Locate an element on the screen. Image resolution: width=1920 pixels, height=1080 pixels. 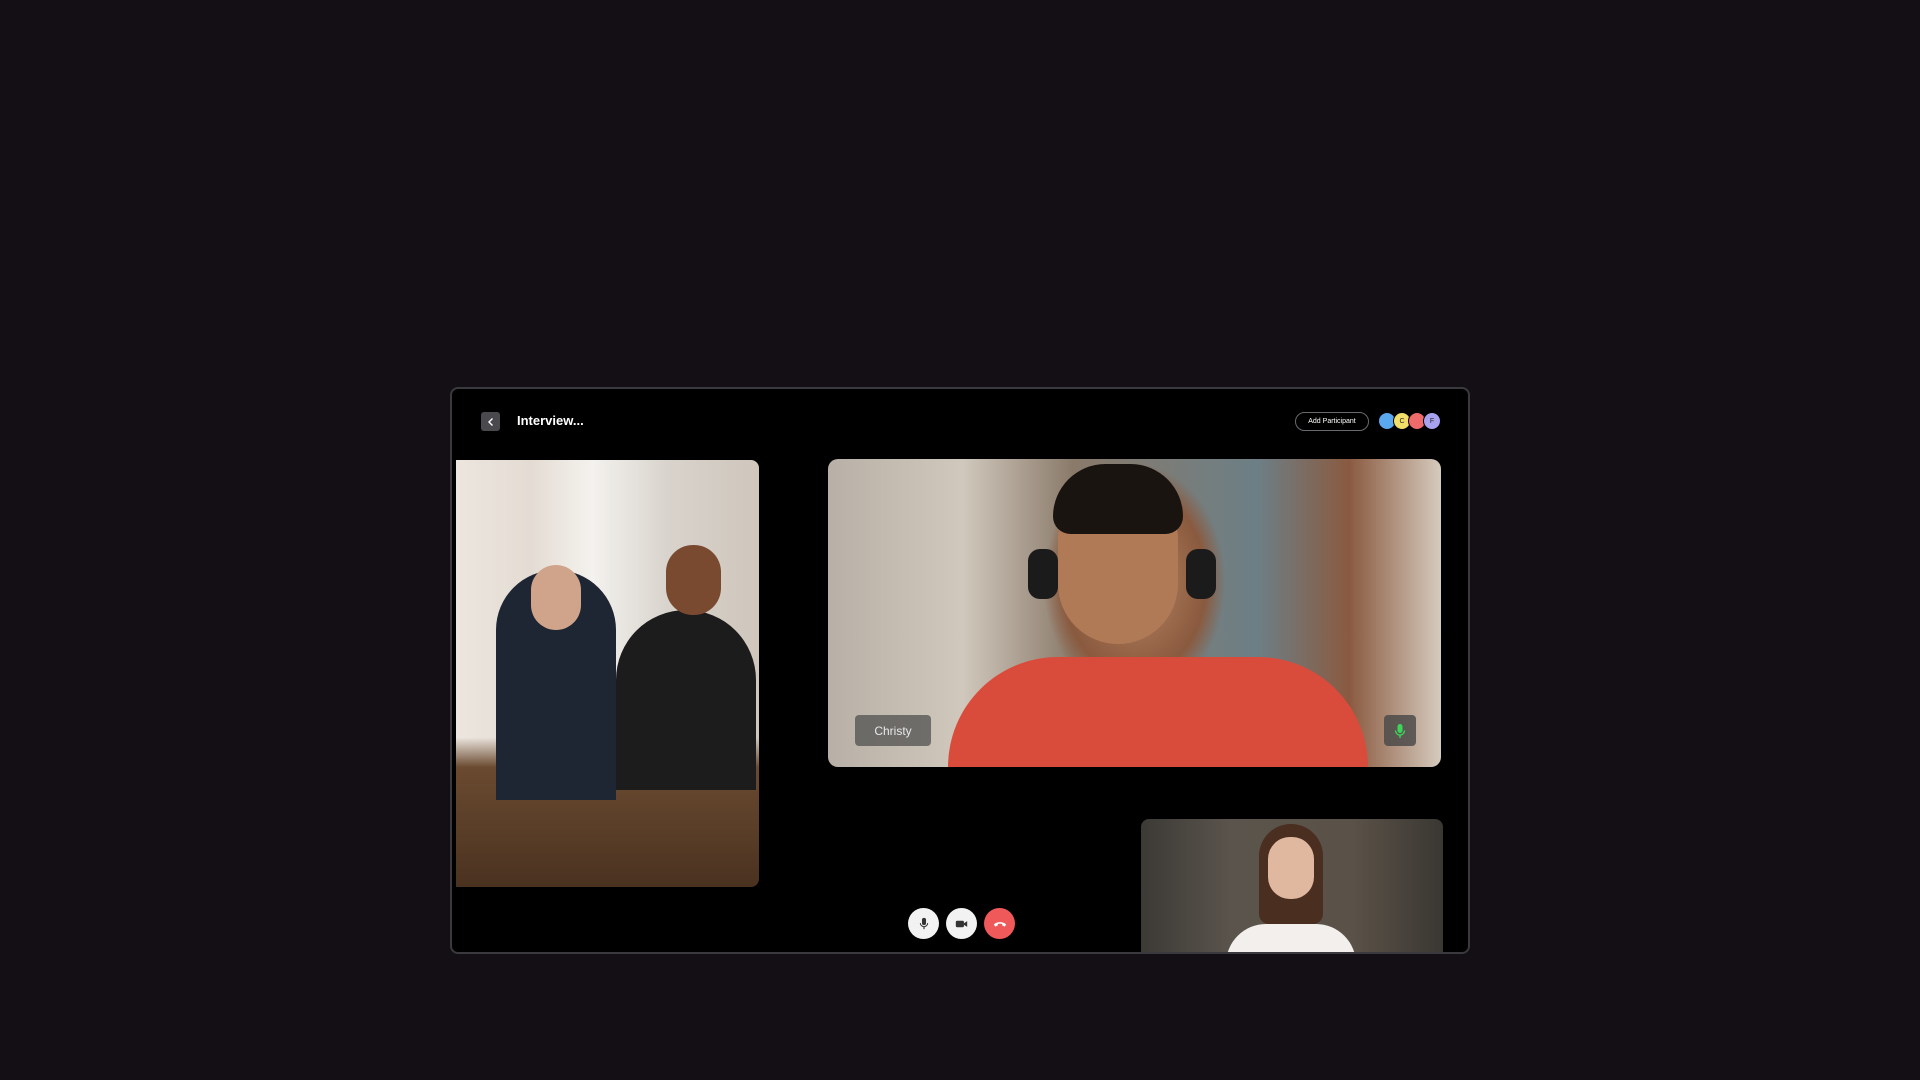
speaker-shirt is located at coordinates (1158, 712).